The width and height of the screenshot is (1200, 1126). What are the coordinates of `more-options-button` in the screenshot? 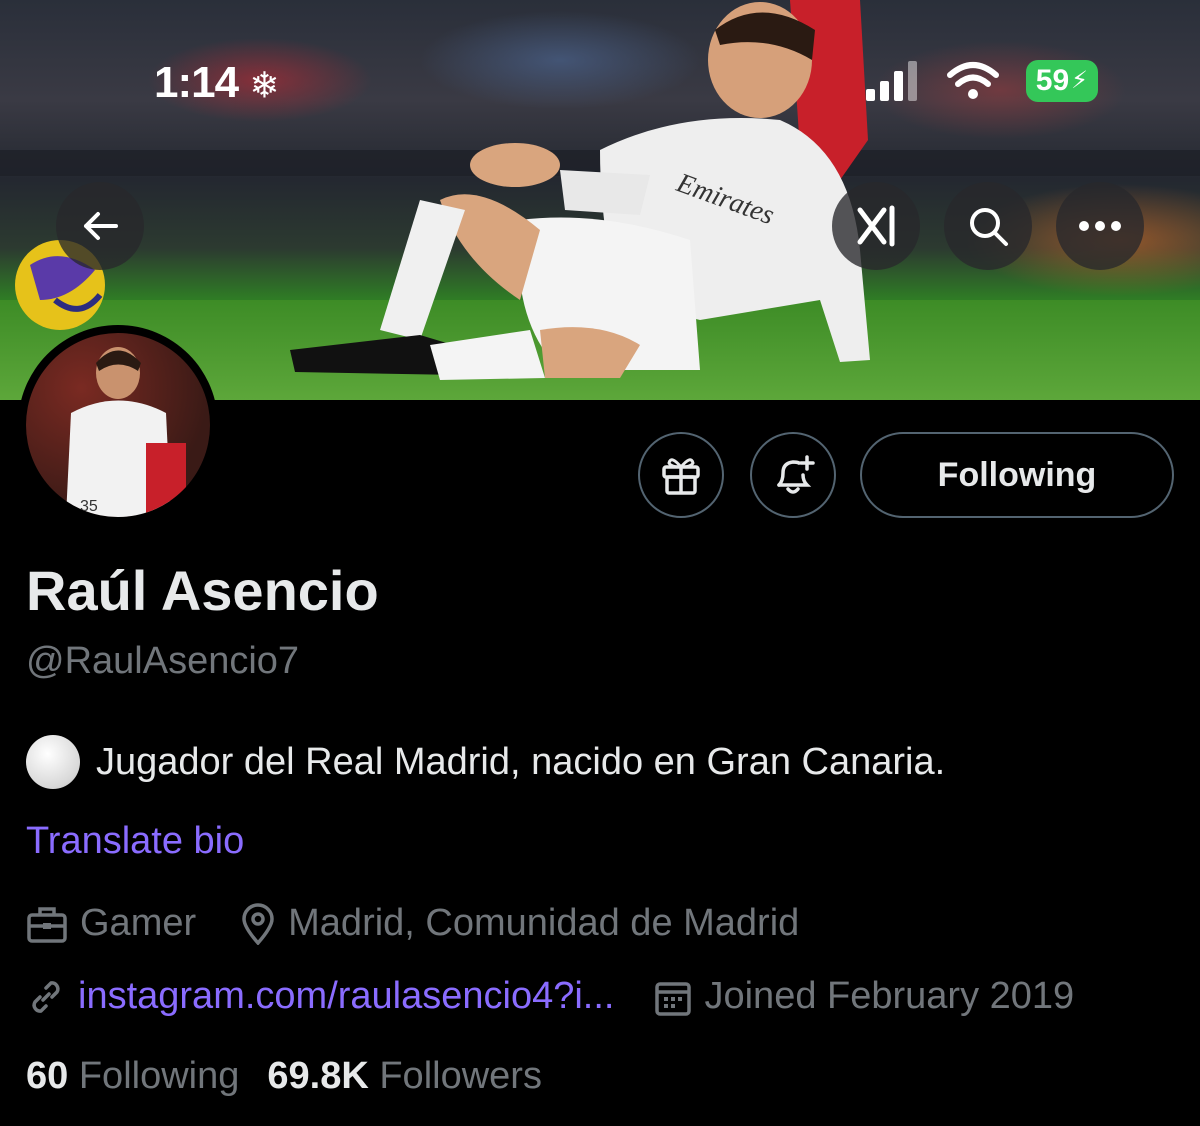 It's located at (1100, 226).